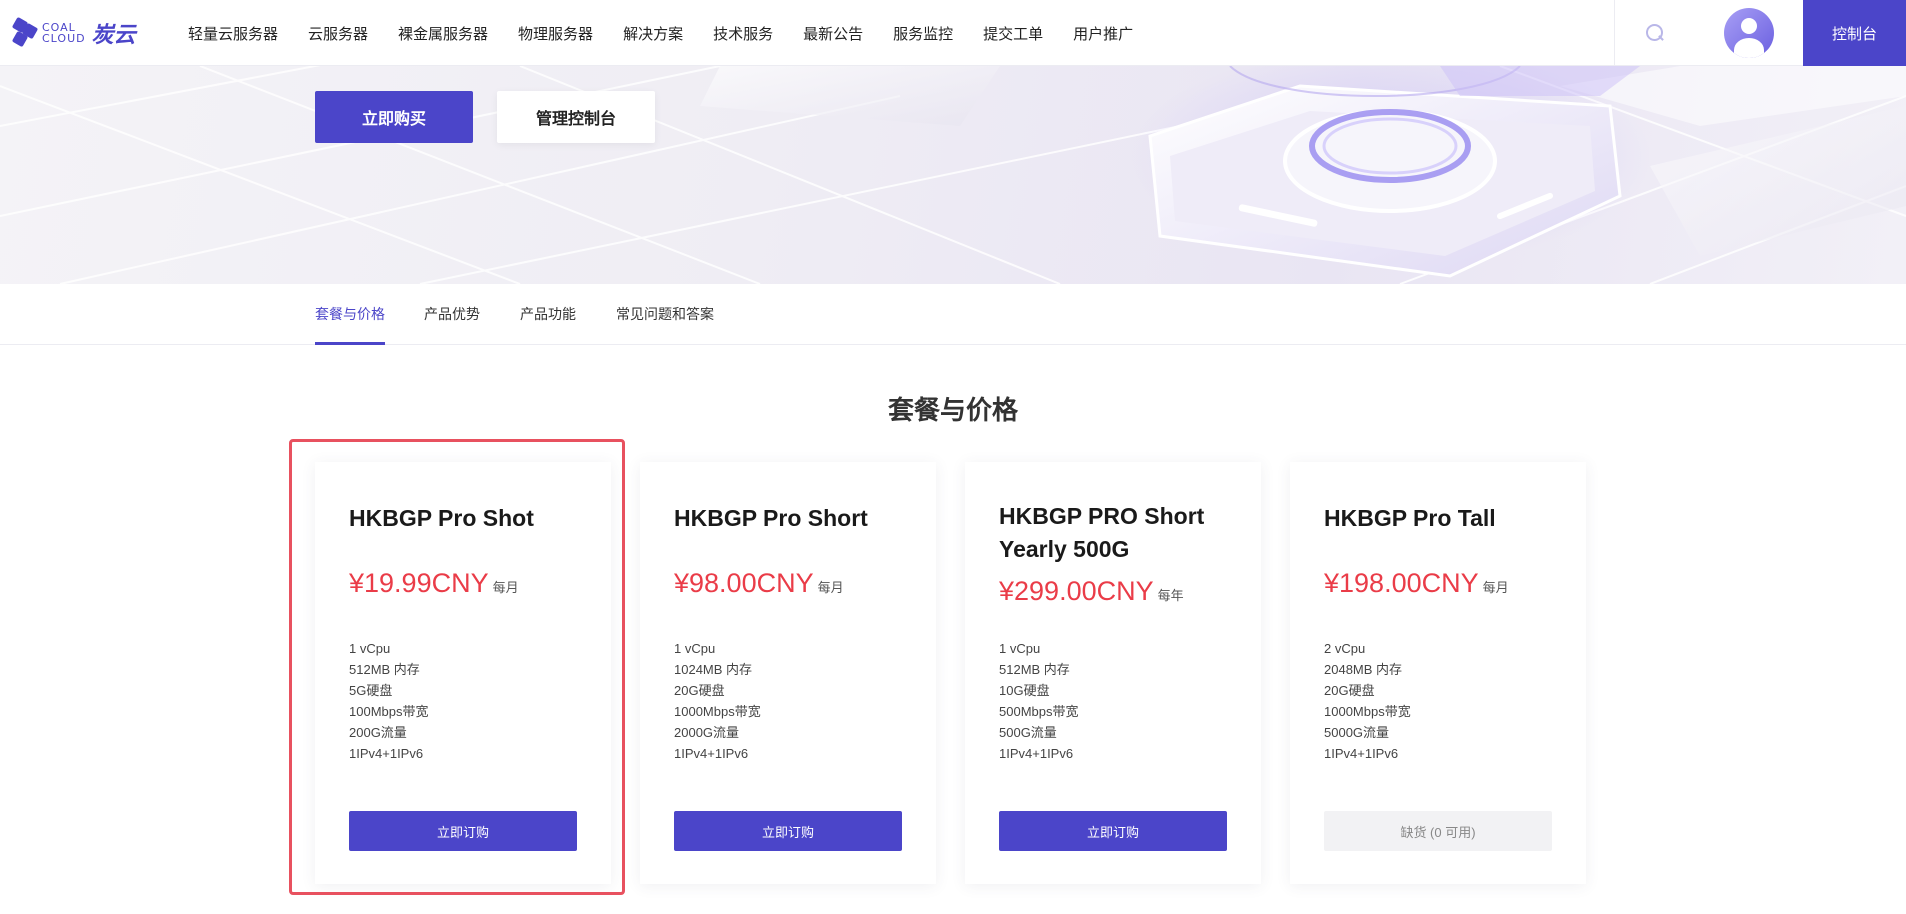  Describe the element at coordinates (441, 518) in the screenshot. I see `plan-title: HKBGP Pro Shot` at that location.